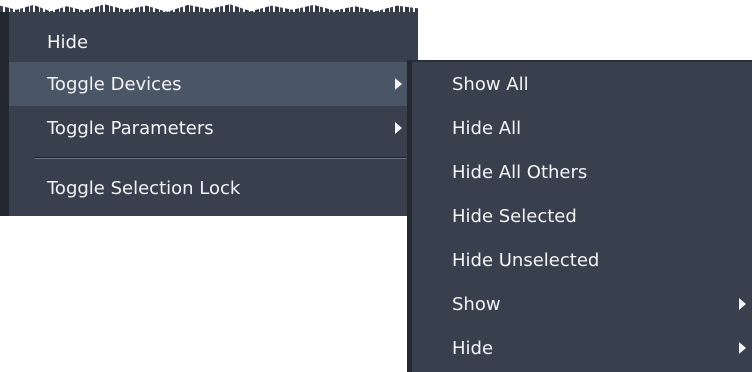 This screenshot has width=752, height=372. I want to click on menu-item-toggle-devices: Toggle Devices, so click(213, 84).